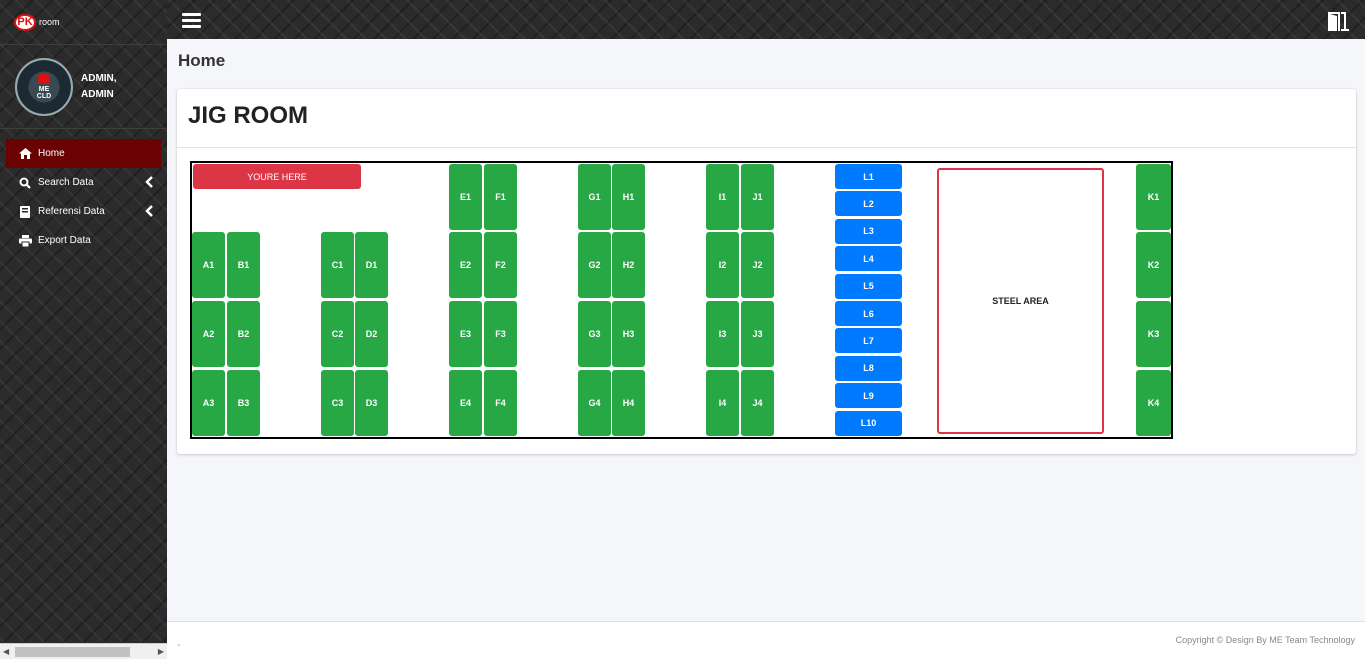 Image resolution: width=1365 pixels, height=659 pixels. What do you see at coordinates (757, 334) in the screenshot?
I see `jig-slot-j3: J3` at bounding box center [757, 334].